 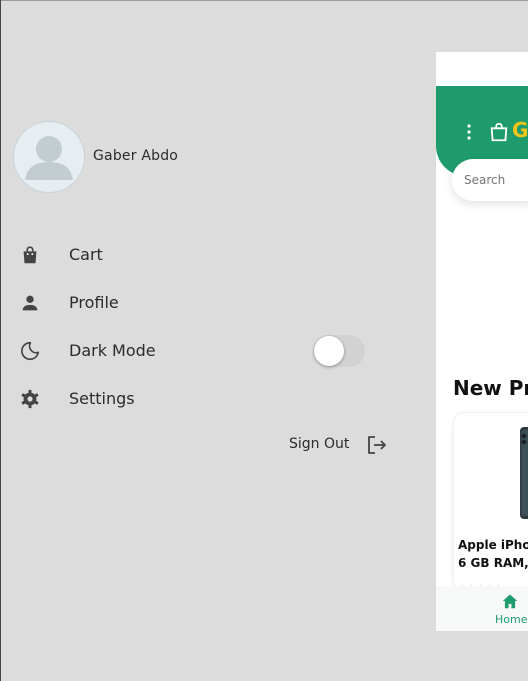 What do you see at coordinates (493, 554) in the screenshot?
I see `product-title: Apple iPhon 6 GB RAM, P` at bounding box center [493, 554].